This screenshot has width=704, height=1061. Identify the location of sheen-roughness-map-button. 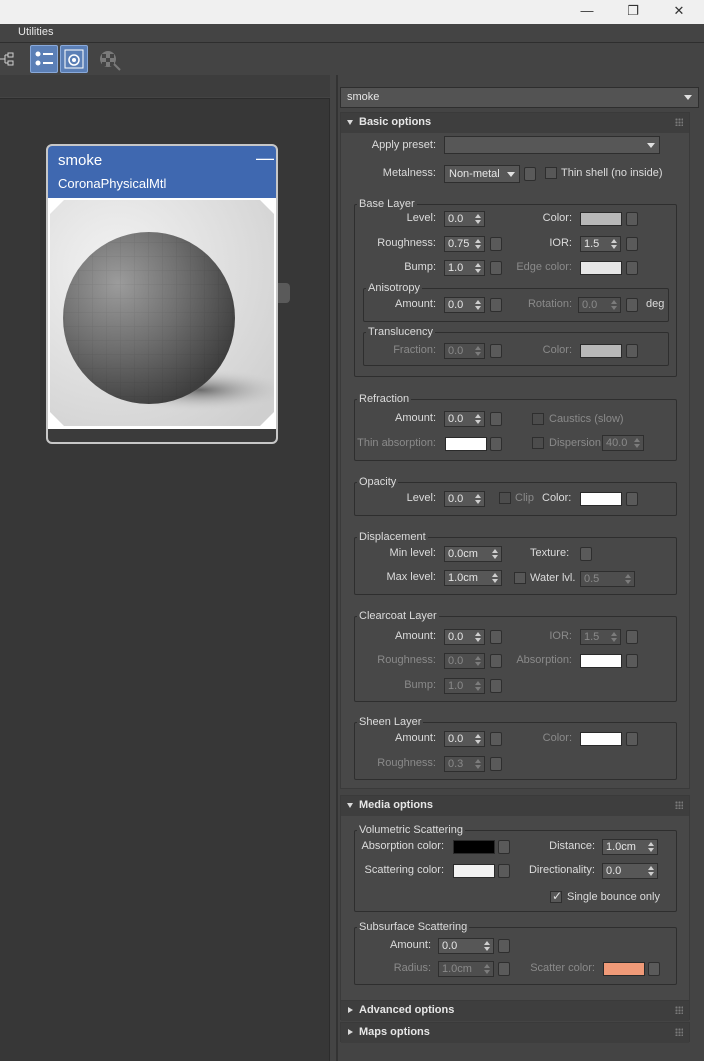
(496, 764).